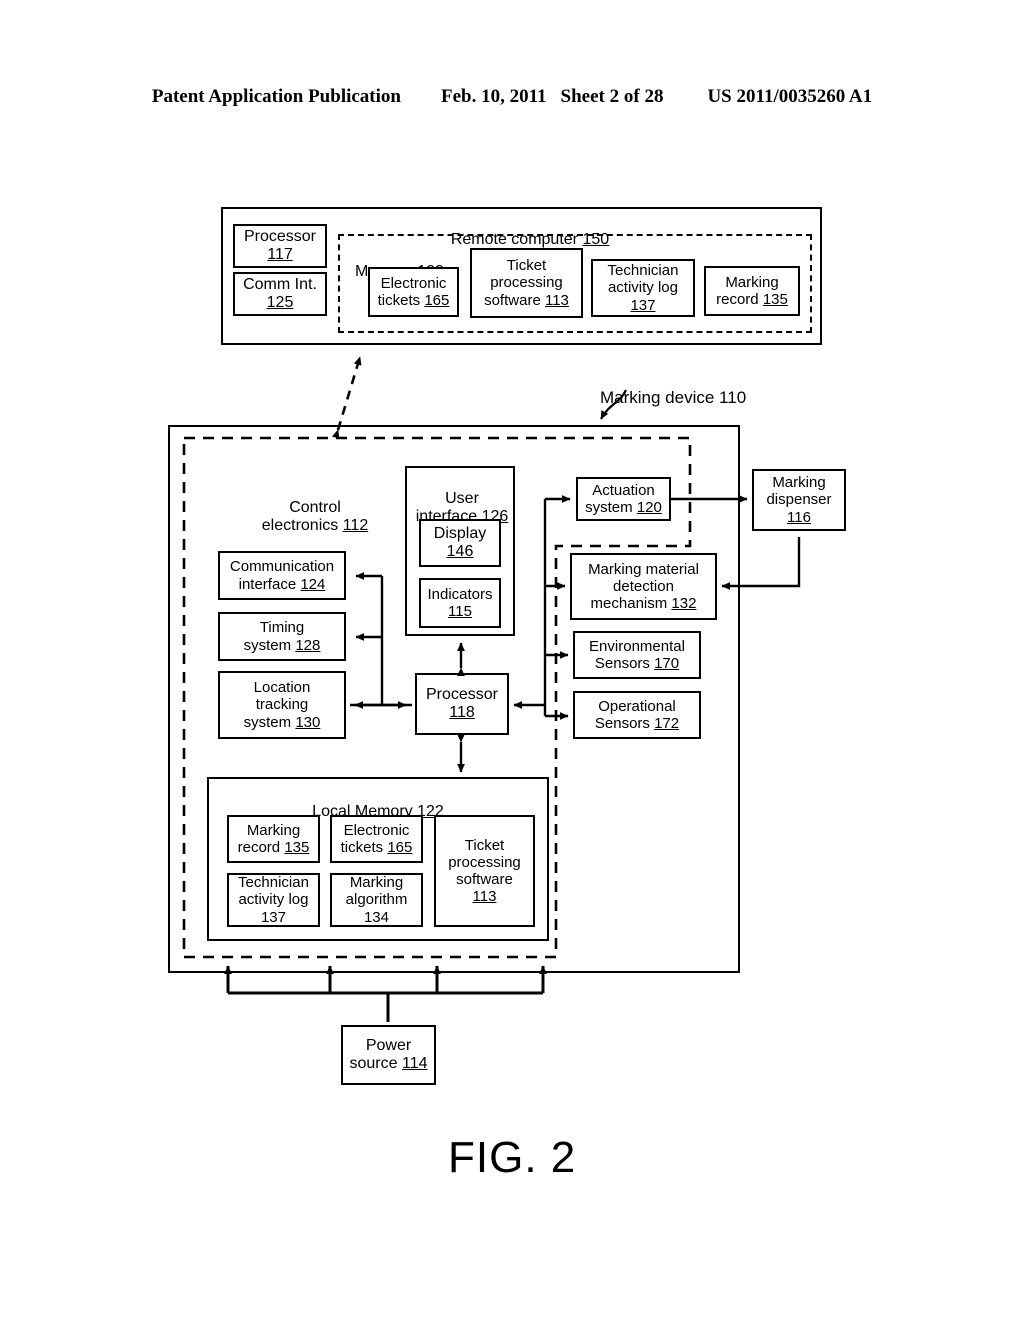  I want to click on local-marking-algorithm-134: Marking algorithm 134, so click(376, 900).